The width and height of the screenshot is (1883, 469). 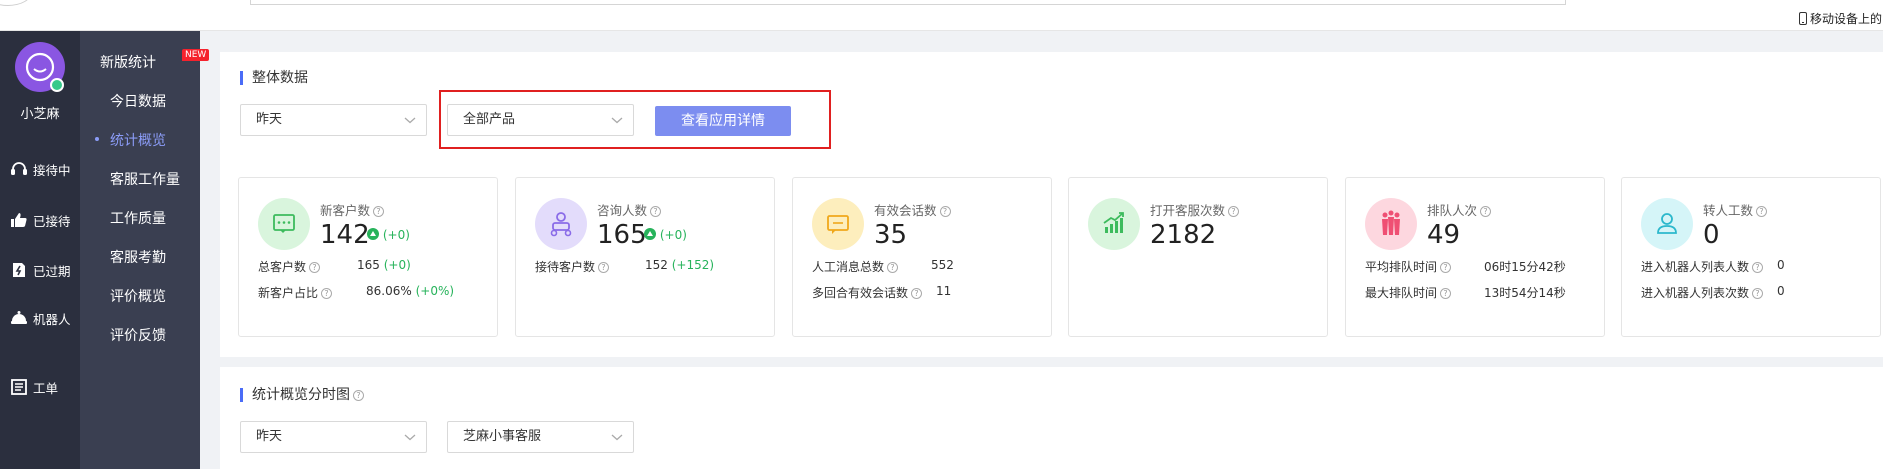 I want to click on sidebar-item-robot: 机器人, so click(x=40, y=318).